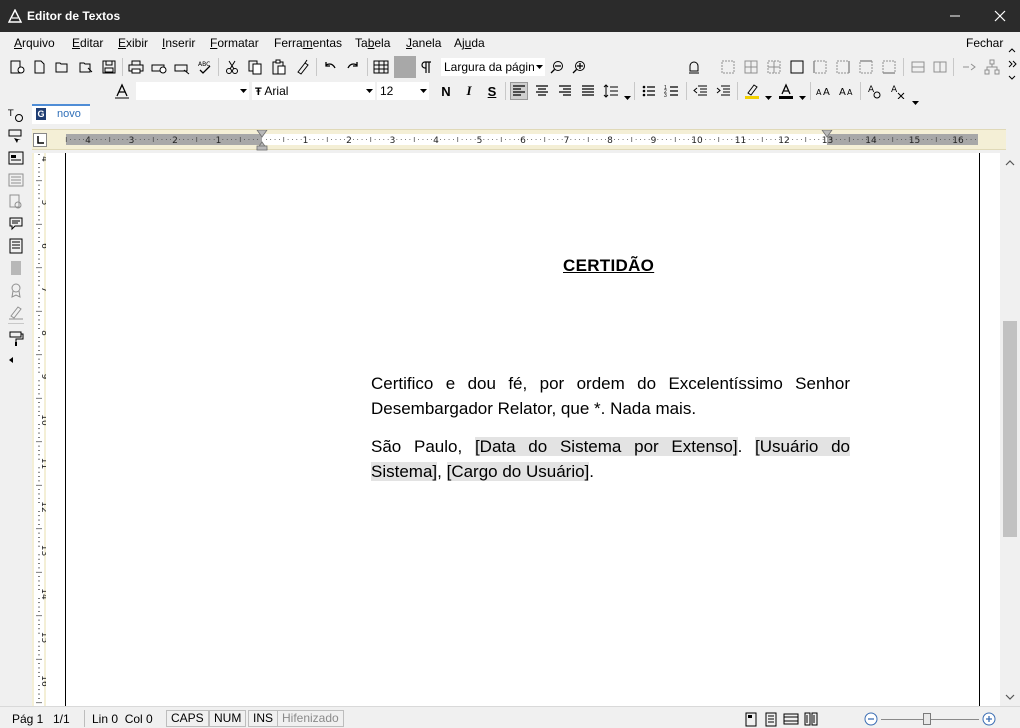  I want to click on print-preview-icon, so click(159, 67).